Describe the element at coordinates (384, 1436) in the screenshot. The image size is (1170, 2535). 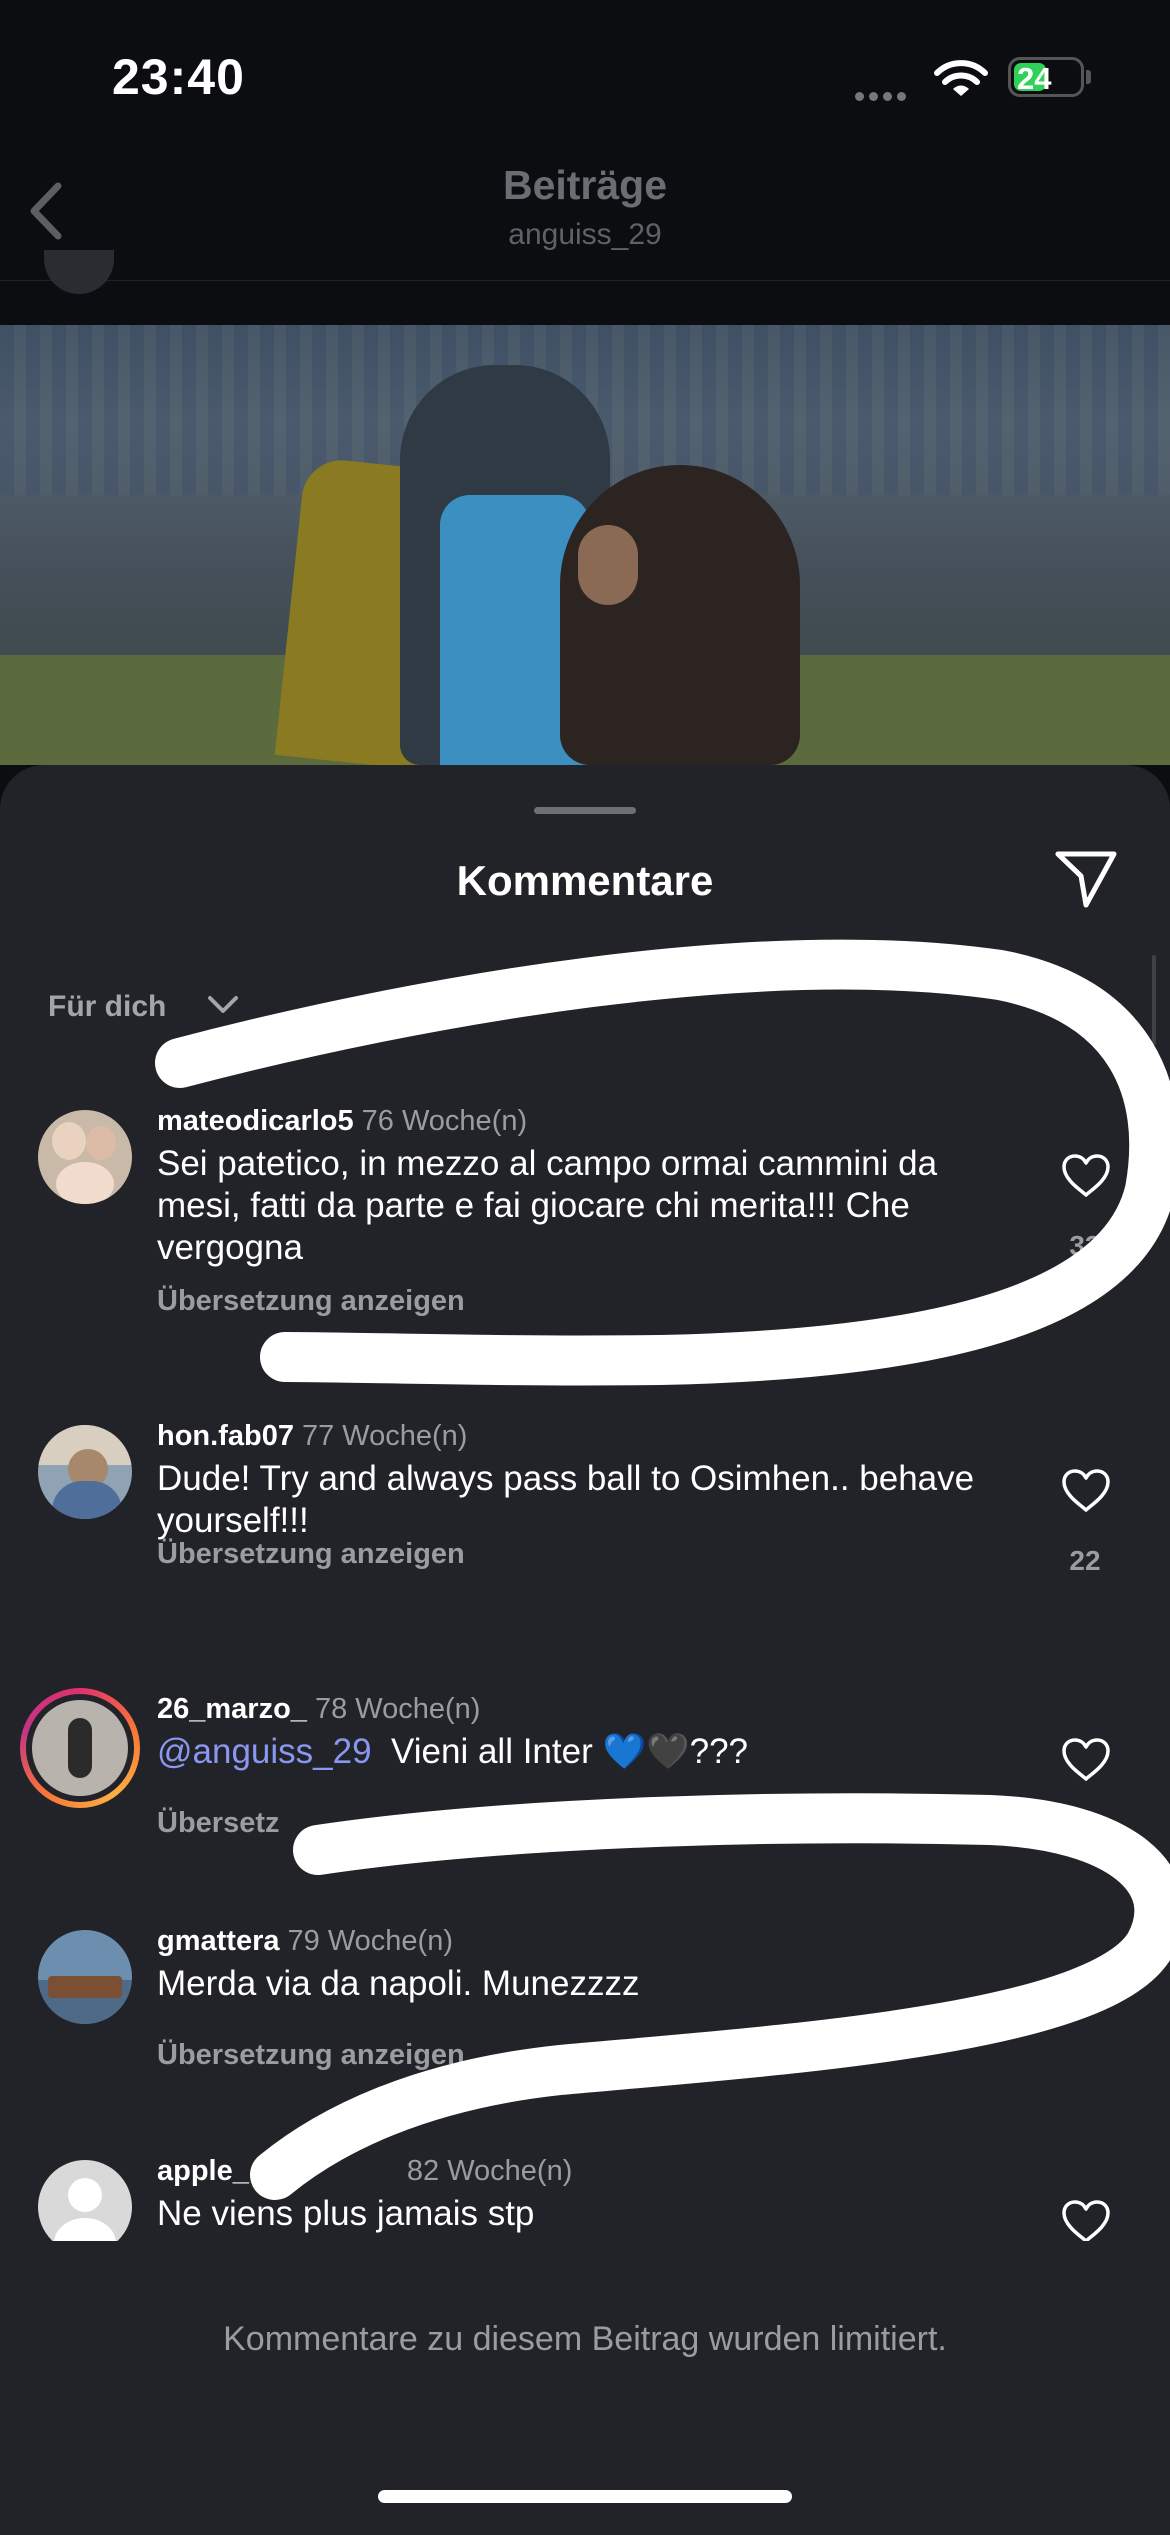
I see `comment-timestamp: 77 Woche(n)` at that location.